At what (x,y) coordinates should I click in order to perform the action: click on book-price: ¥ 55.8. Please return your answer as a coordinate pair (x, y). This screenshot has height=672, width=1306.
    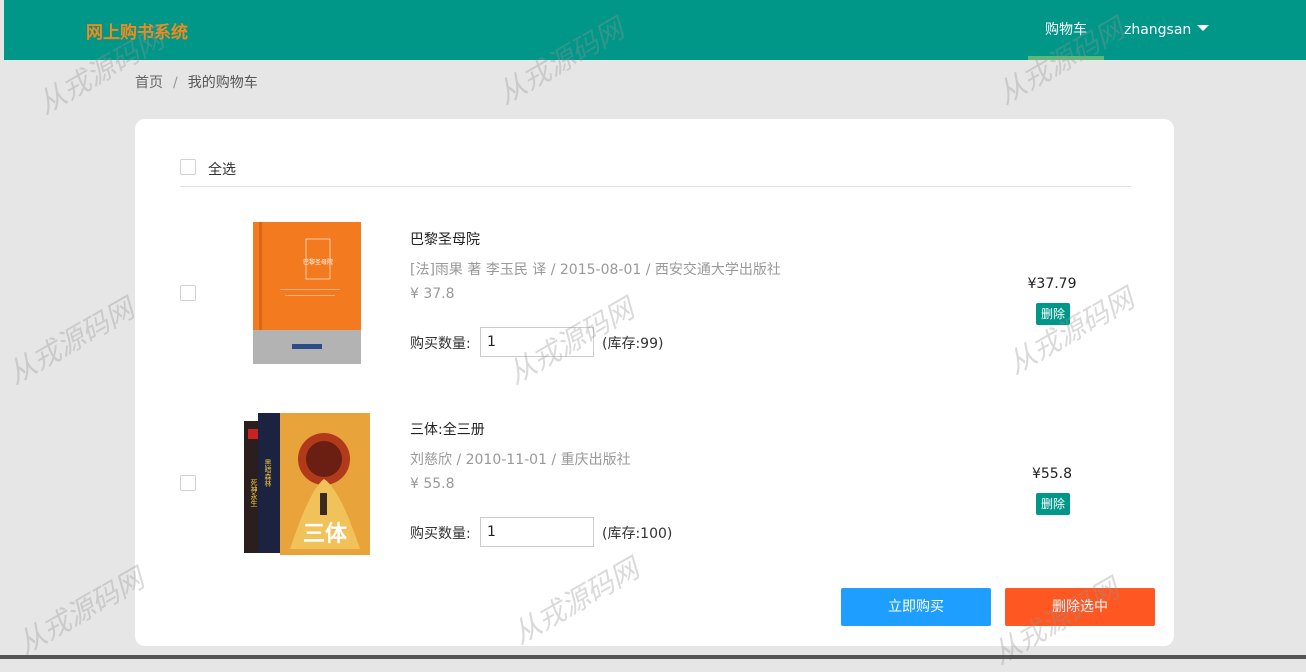
    Looking at the image, I should click on (432, 484).